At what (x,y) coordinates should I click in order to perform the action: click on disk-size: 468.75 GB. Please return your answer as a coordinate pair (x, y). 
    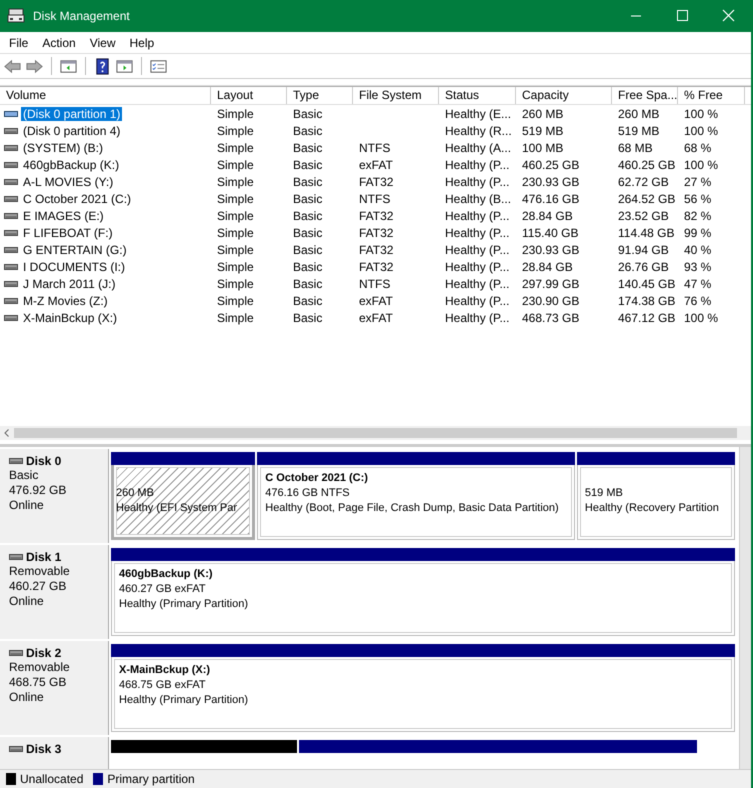
    Looking at the image, I should click on (38, 682).